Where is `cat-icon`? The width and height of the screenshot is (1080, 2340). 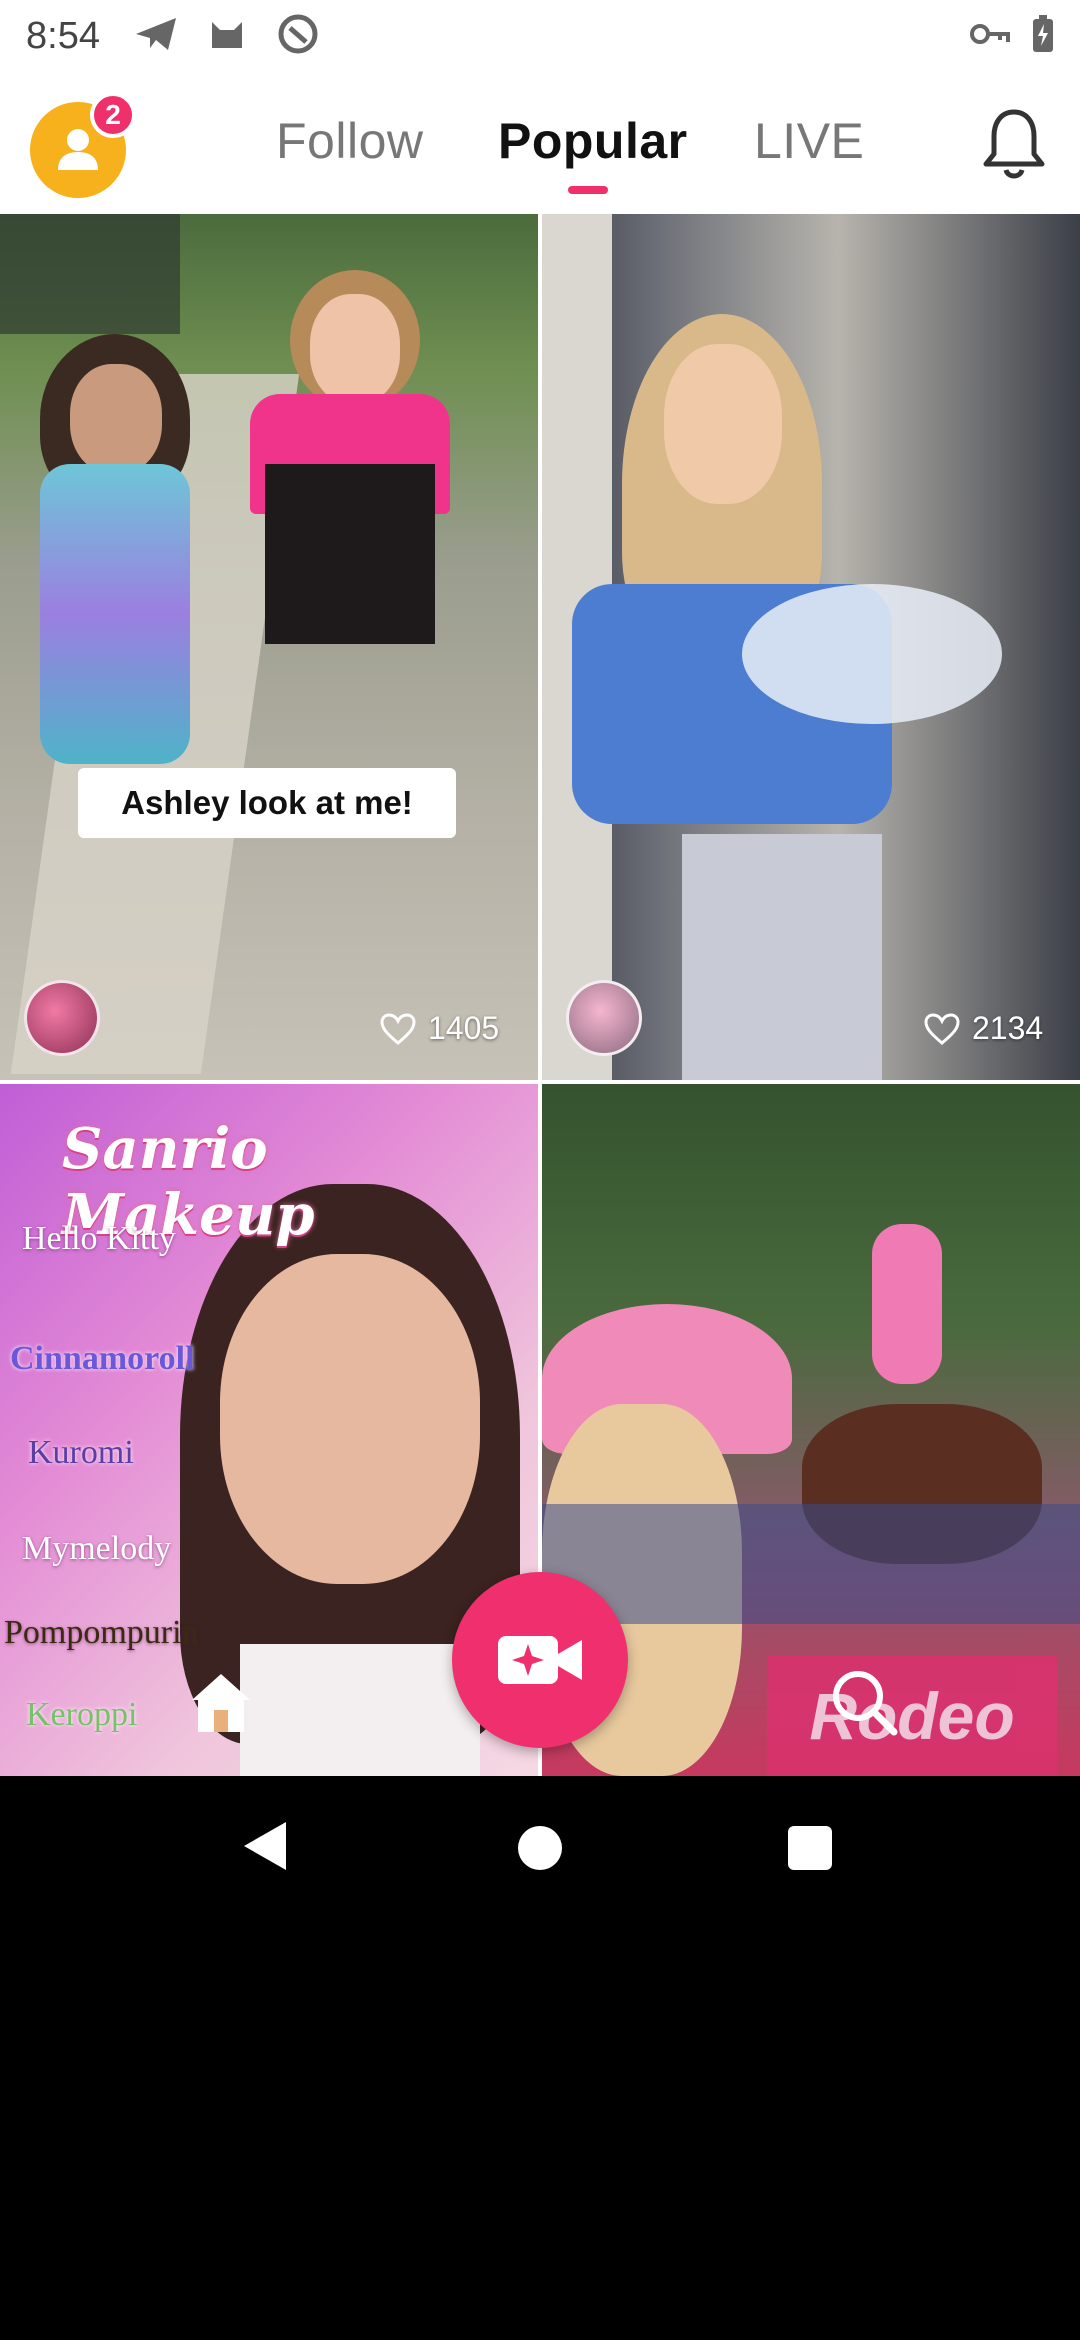
cat-icon is located at coordinates (227, 36).